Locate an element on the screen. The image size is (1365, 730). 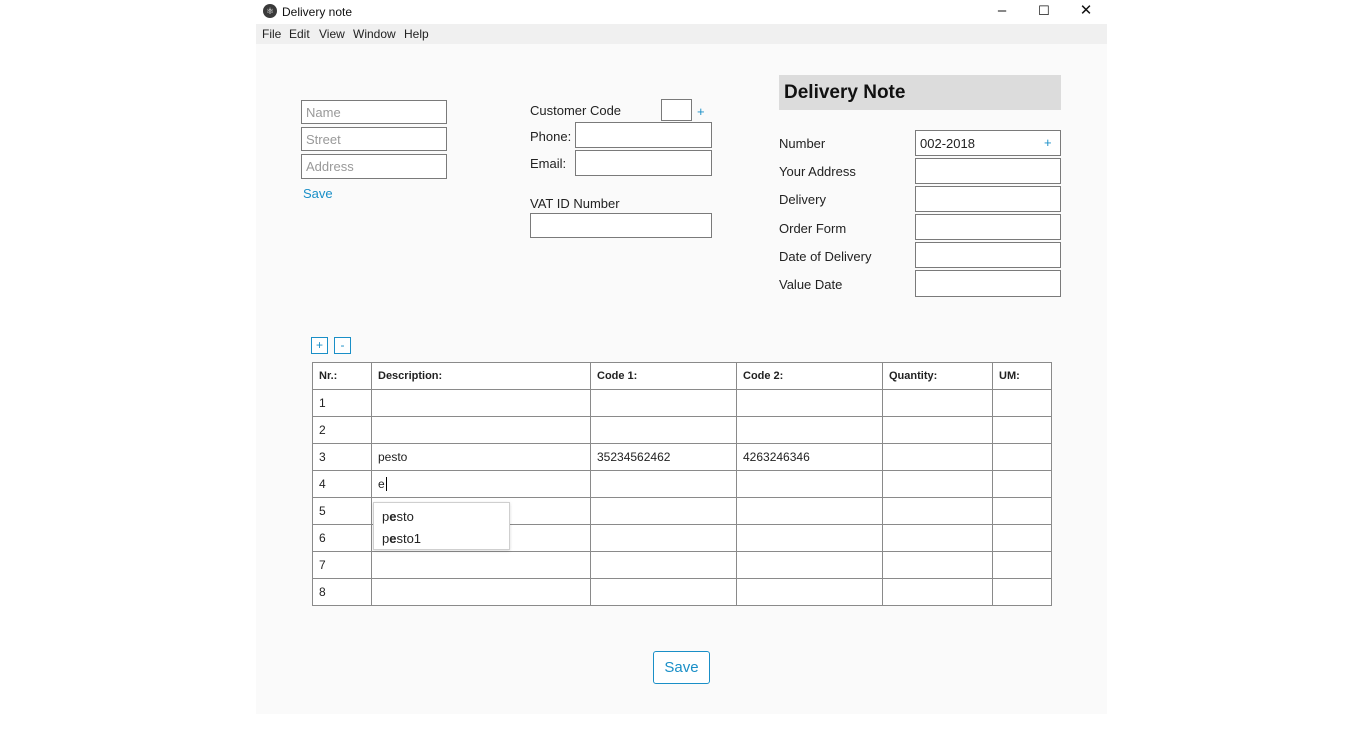
date-of-delivery-input is located at coordinates (988, 255).